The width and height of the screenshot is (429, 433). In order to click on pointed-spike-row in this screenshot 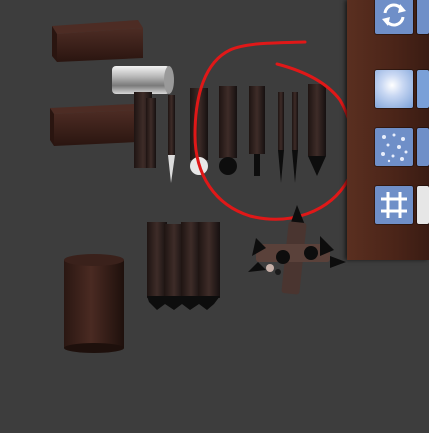, I will do `click(247, 133)`.